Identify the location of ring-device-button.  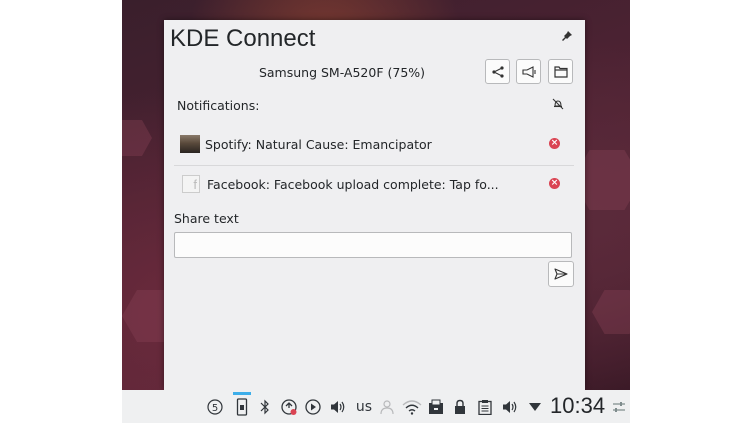
(528, 71).